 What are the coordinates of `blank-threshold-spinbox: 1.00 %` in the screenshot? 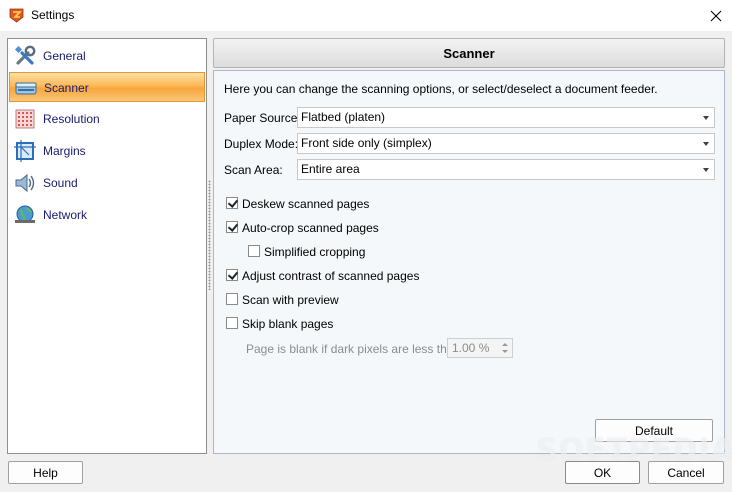 It's located at (480, 348).